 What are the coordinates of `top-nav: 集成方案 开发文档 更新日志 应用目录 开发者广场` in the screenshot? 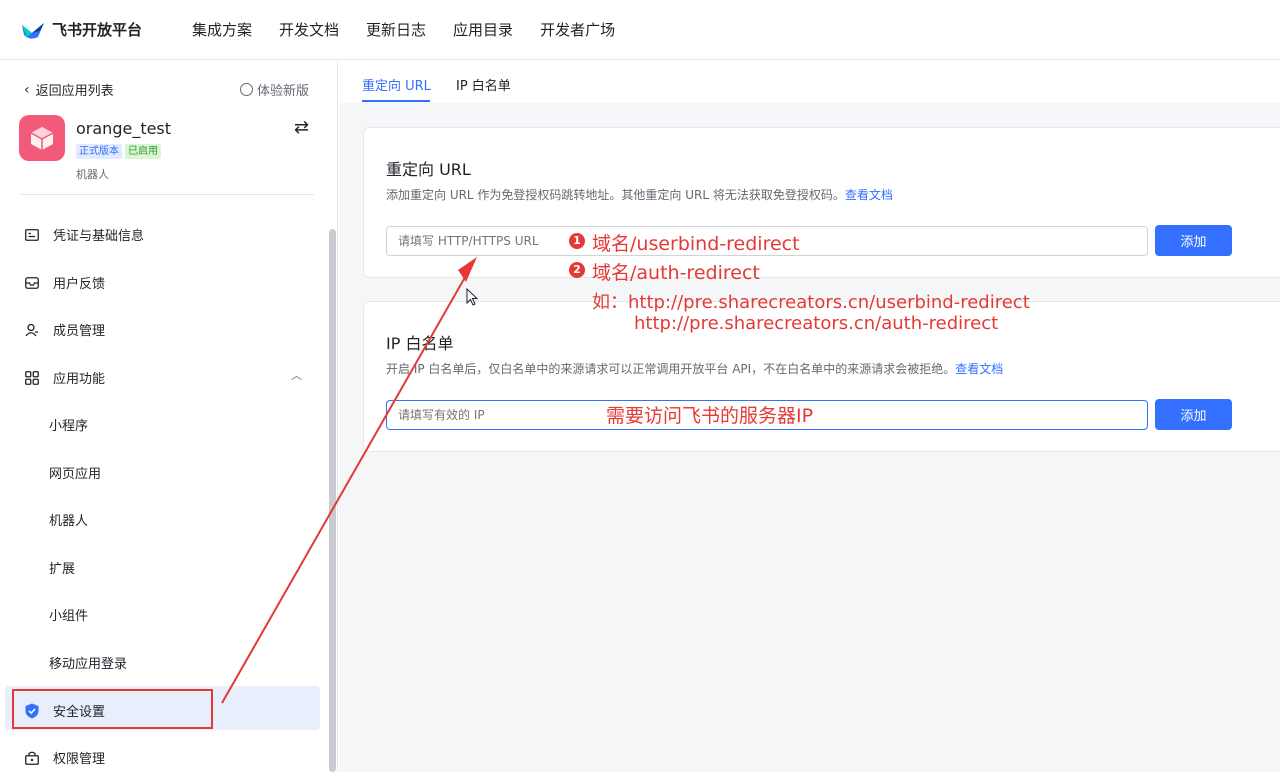 It's located at (417, 29).